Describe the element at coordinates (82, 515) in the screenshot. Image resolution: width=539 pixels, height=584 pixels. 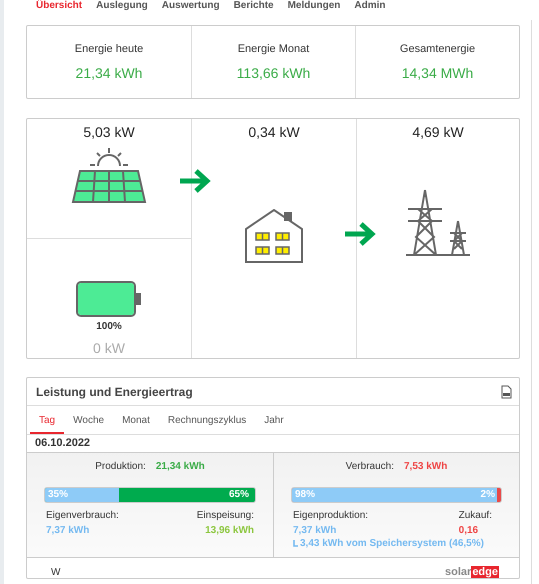
I see `production-left-label: Eigenverbrauch:` at that location.